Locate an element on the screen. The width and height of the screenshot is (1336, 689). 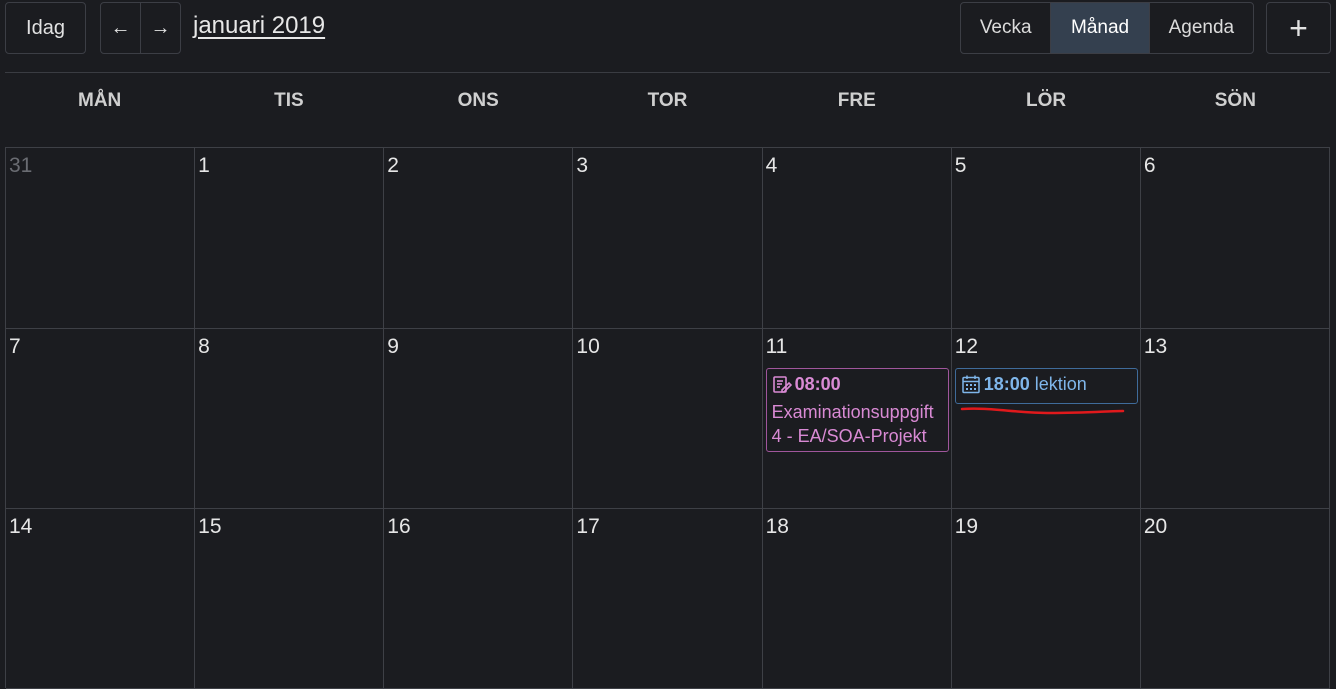
toolbar-divider is located at coordinates (667, 72).